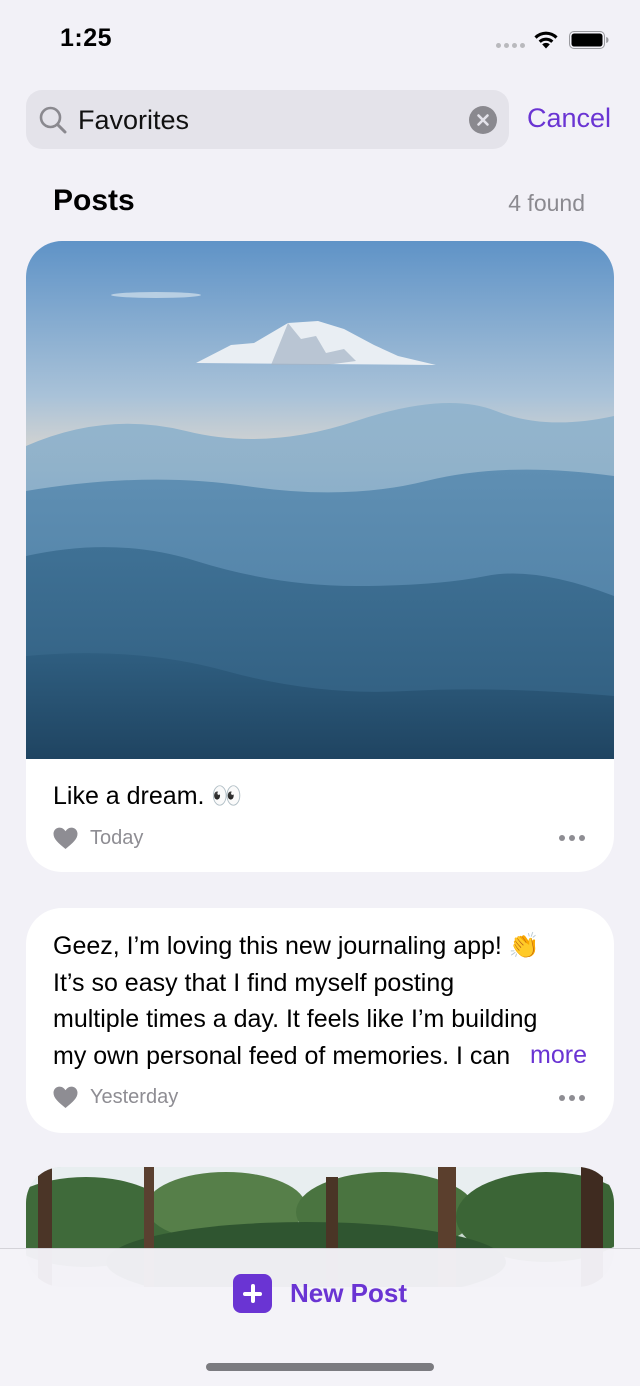  Describe the element at coordinates (349, 1293) in the screenshot. I see `new-post-label: New Post` at that location.